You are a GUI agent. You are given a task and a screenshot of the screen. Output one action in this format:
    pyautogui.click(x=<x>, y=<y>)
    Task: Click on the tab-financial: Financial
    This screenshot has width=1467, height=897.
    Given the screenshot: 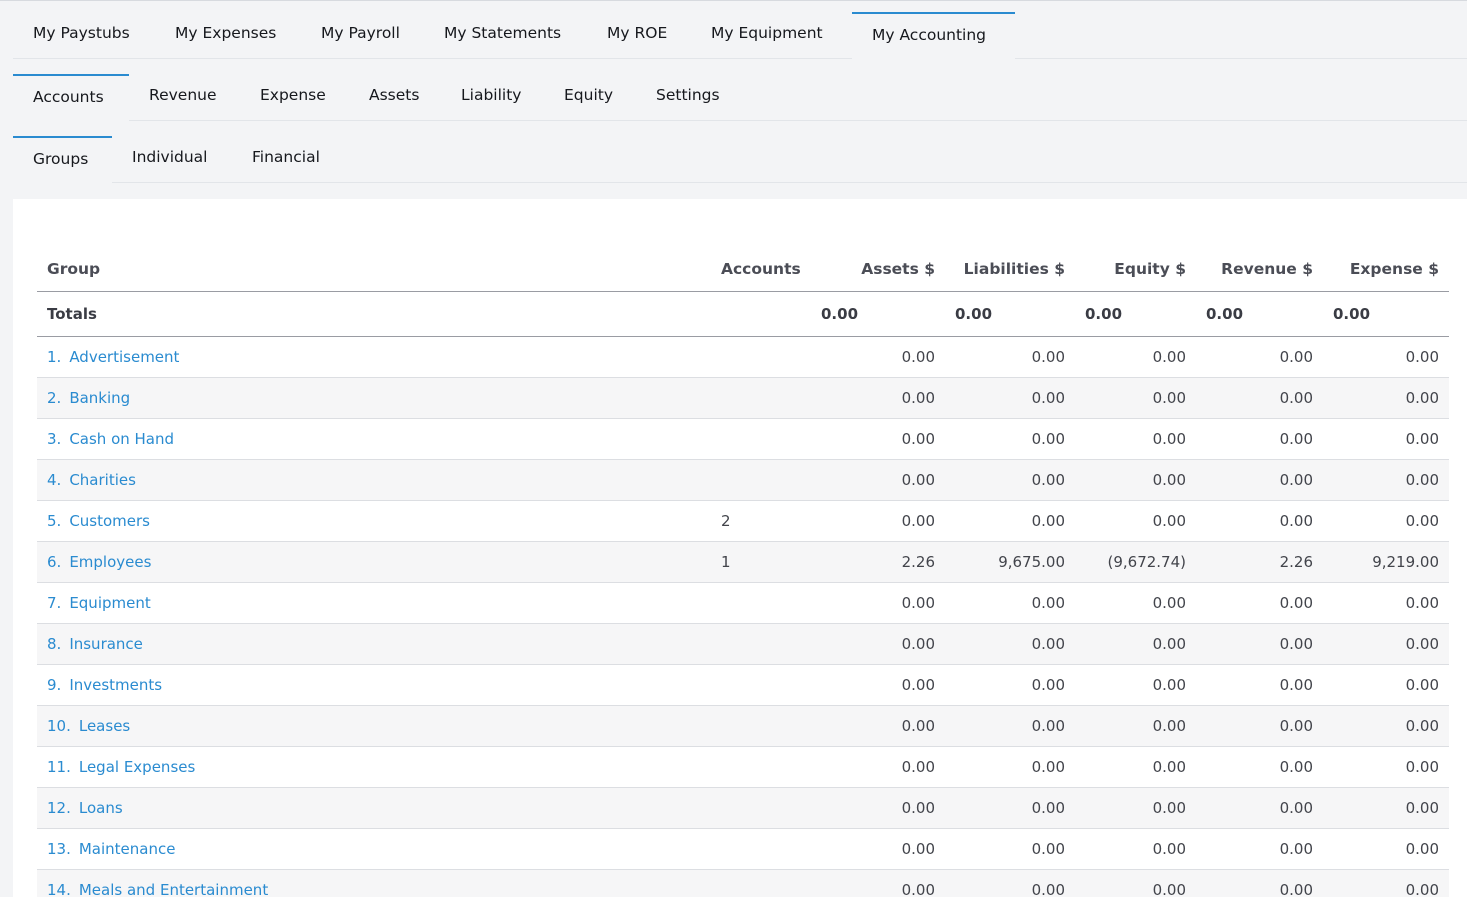 What is the action you would take?
    pyautogui.click(x=292, y=143)
    